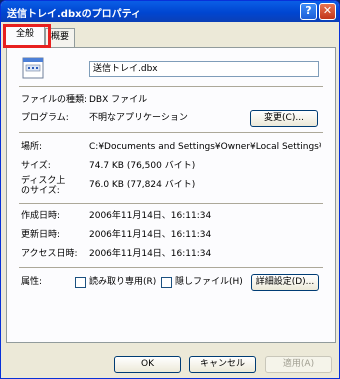 This screenshot has height=379, width=340. Describe the element at coordinates (36, 166) in the screenshot. I see `size-label: サイズ:` at that location.